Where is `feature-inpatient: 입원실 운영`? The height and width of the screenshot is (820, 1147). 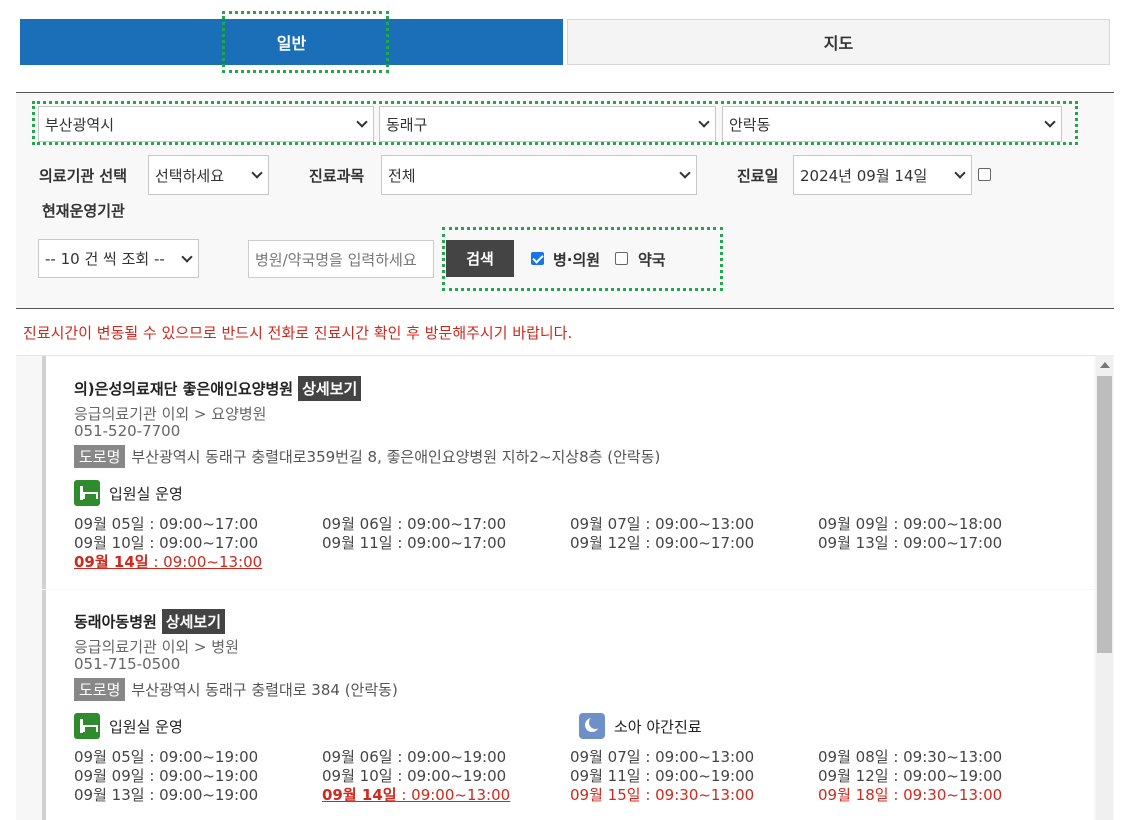 feature-inpatient: 입원실 운영 is located at coordinates (128, 726).